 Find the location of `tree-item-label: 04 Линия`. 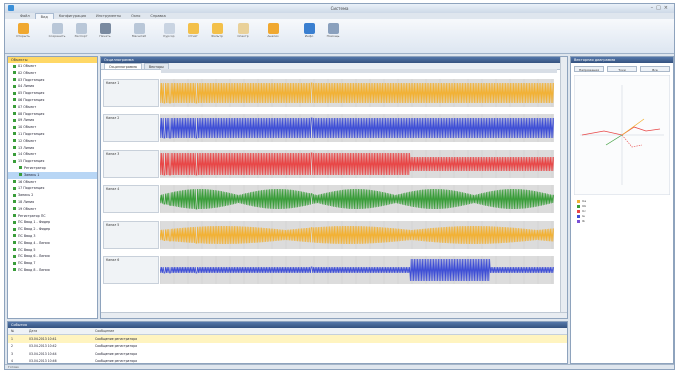

tree-item-label: 04 Линия is located at coordinates (26, 86).